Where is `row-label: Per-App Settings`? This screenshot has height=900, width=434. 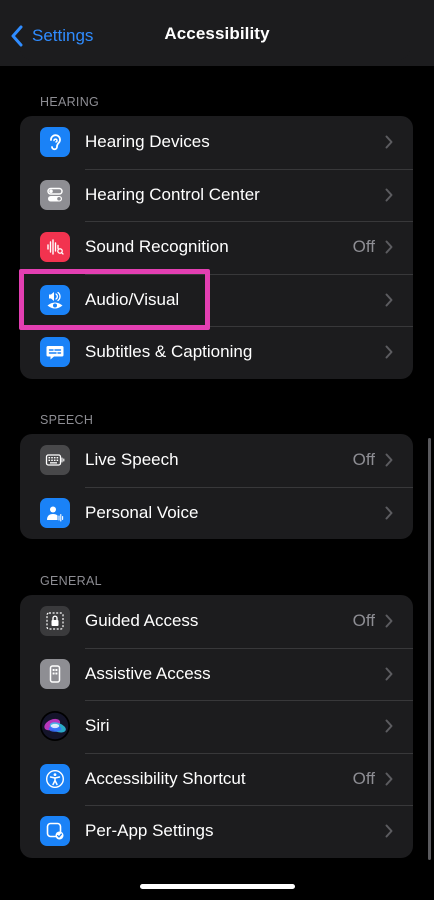 row-label: Per-App Settings is located at coordinates (149, 831).